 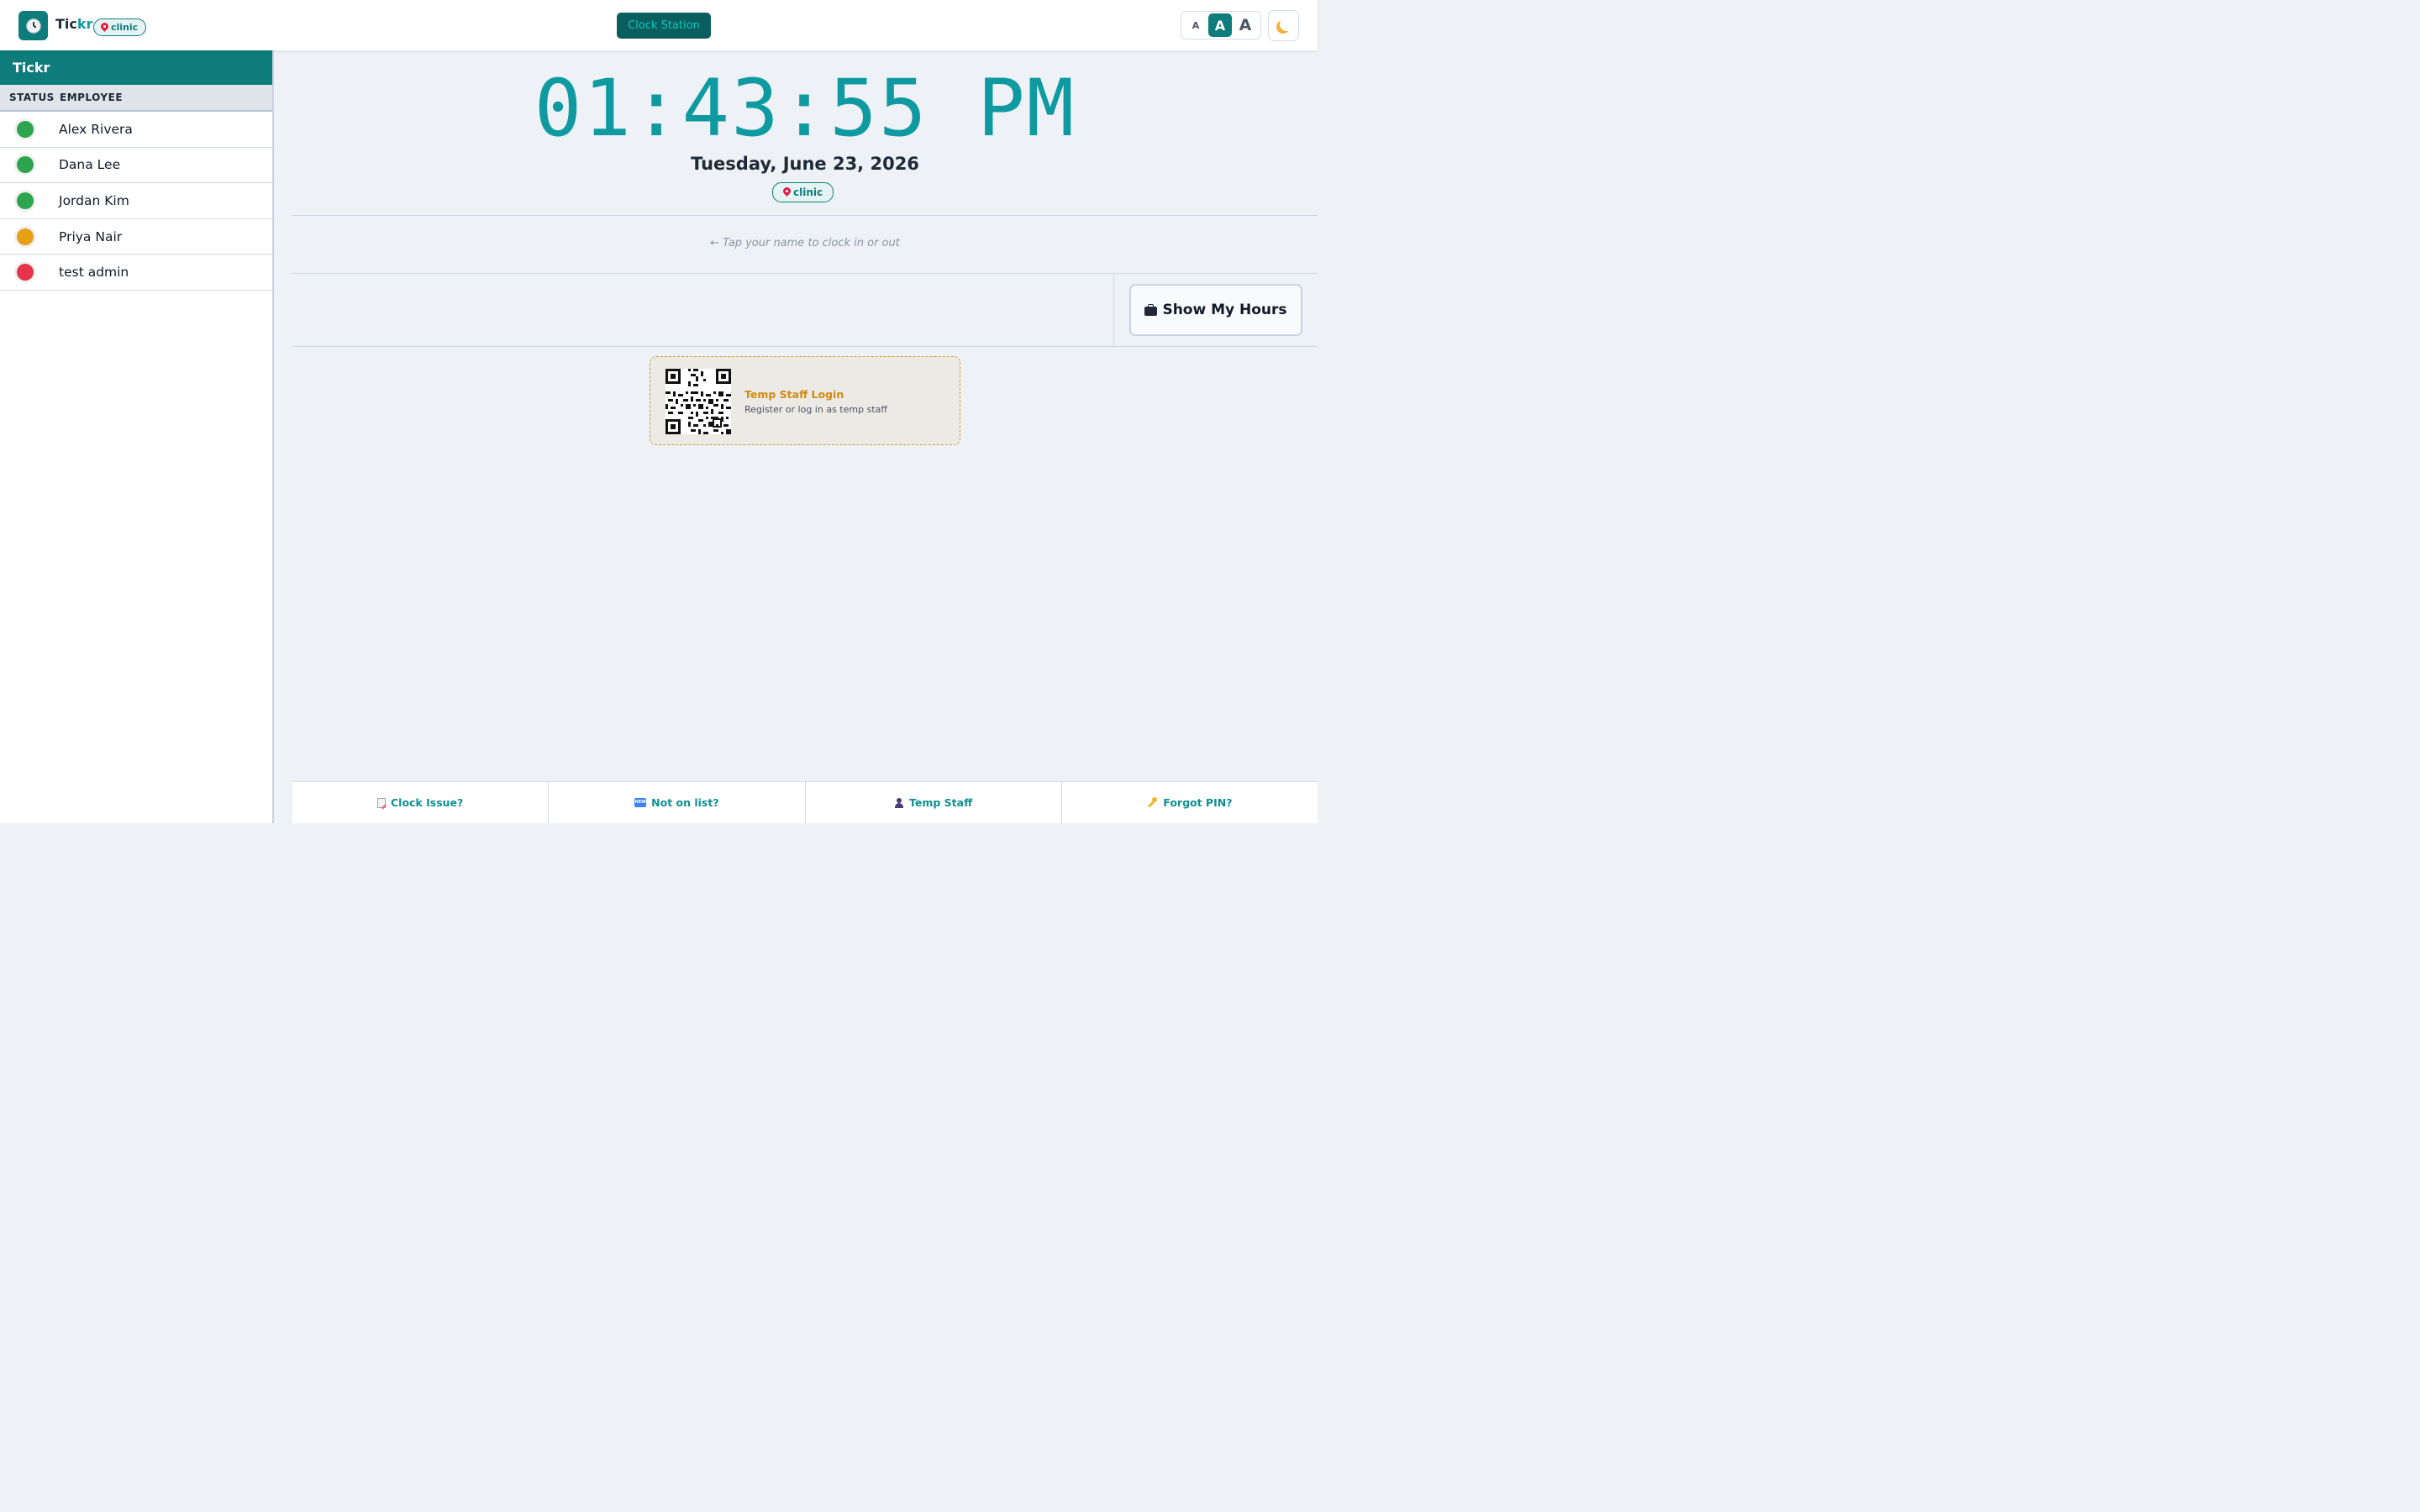 I want to click on dark-mode-toggle, so click(x=1284, y=25).